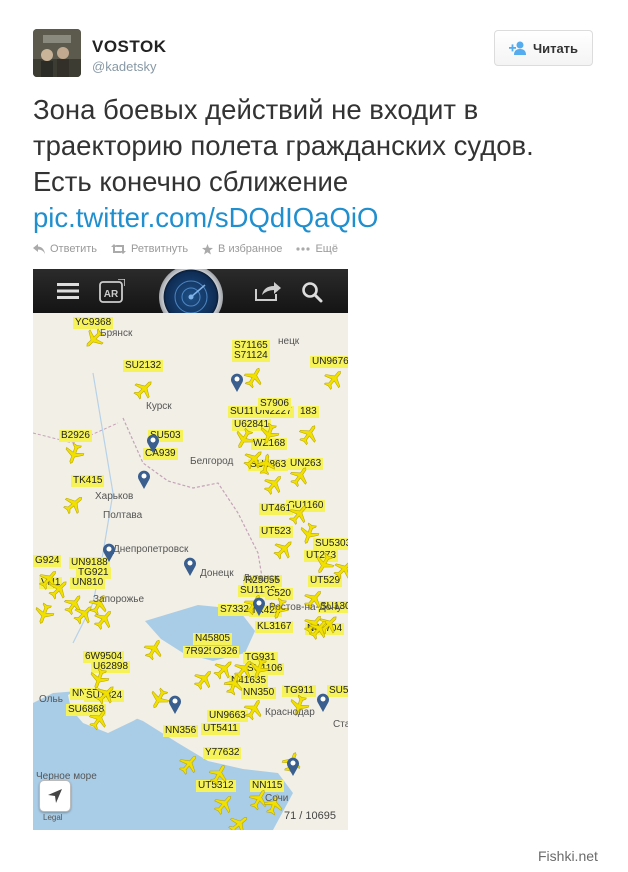 The height and width of the screenshot is (872, 628). I want to click on menu-icon, so click(68, 291).